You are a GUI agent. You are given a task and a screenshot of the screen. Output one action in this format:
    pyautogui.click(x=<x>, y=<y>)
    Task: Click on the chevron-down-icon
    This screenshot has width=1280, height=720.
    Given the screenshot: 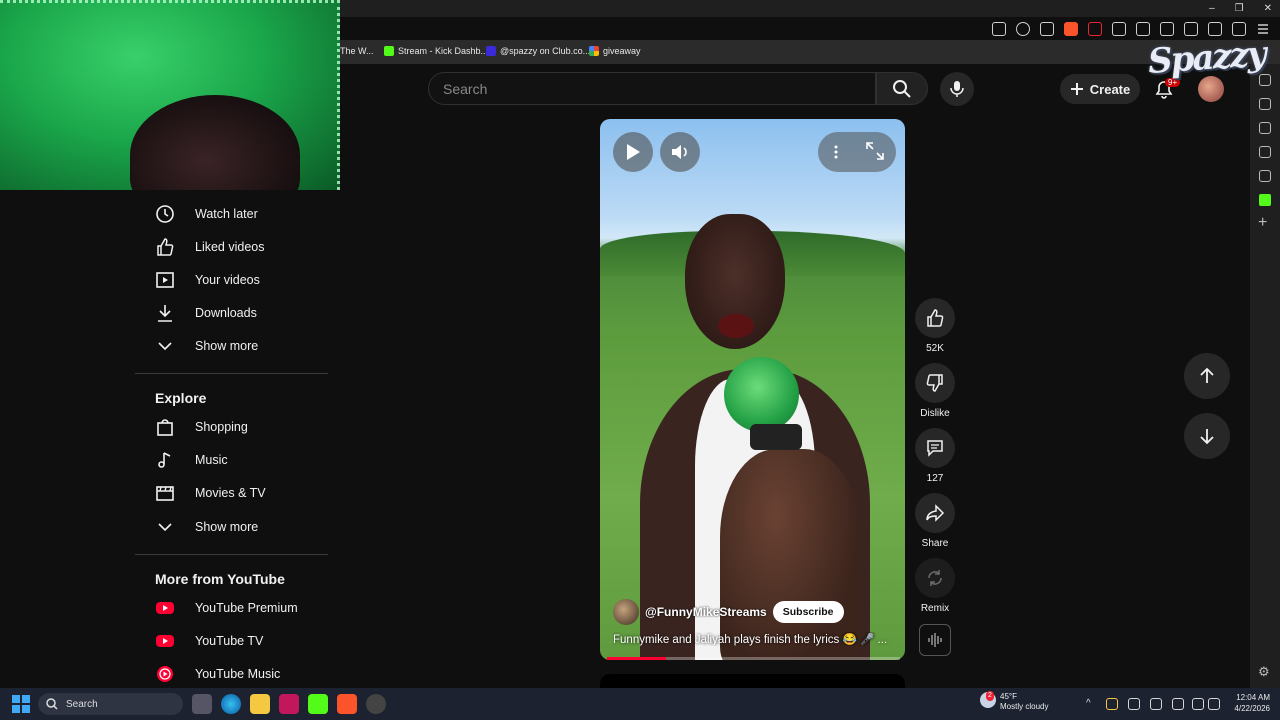 What is the action you would take?
    pyautogui.click(x=165, y=527)
    